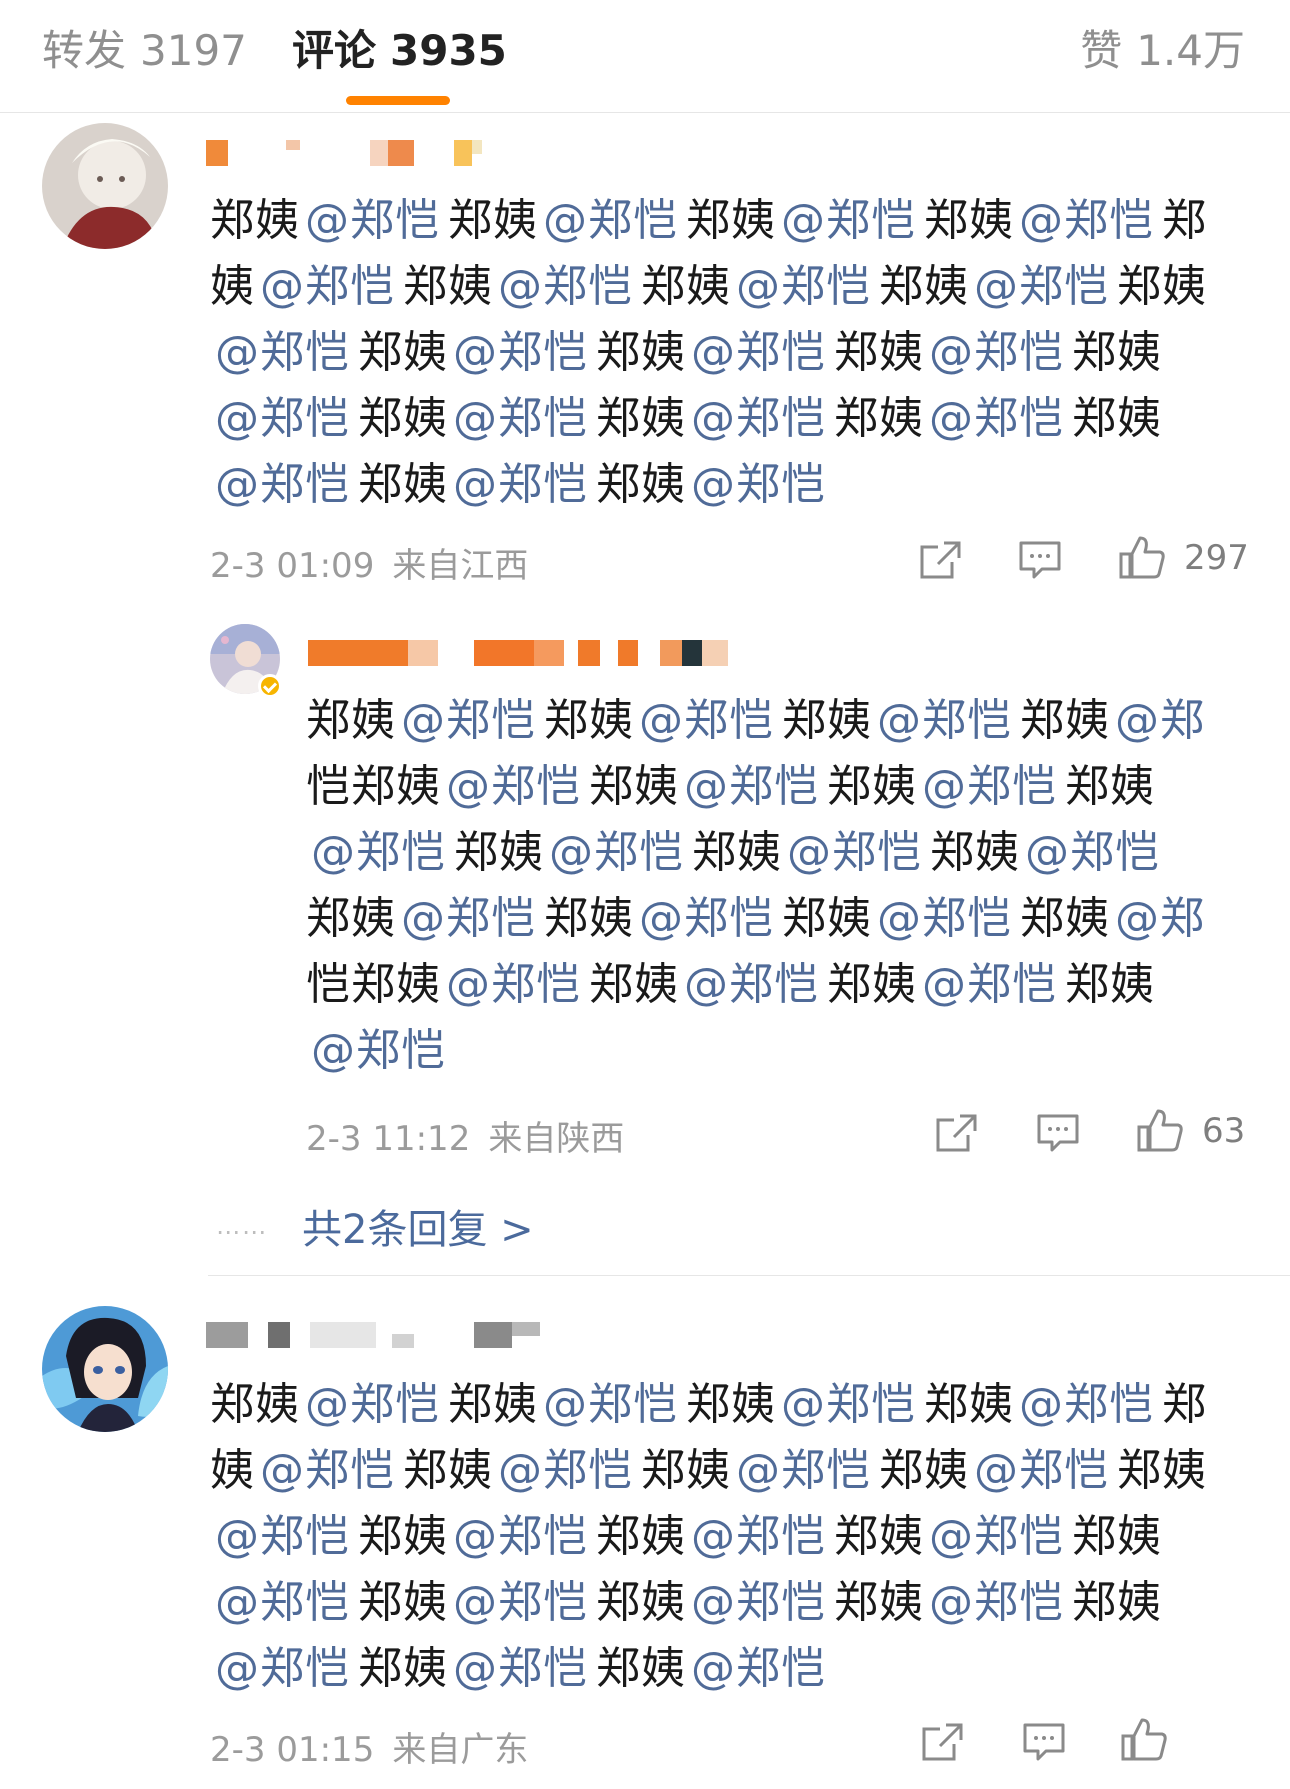  What do you see at coordinates (399, 51) in the screenshot?
I see `tab-comment: 评论 3935` at bounding box center [399, 51].